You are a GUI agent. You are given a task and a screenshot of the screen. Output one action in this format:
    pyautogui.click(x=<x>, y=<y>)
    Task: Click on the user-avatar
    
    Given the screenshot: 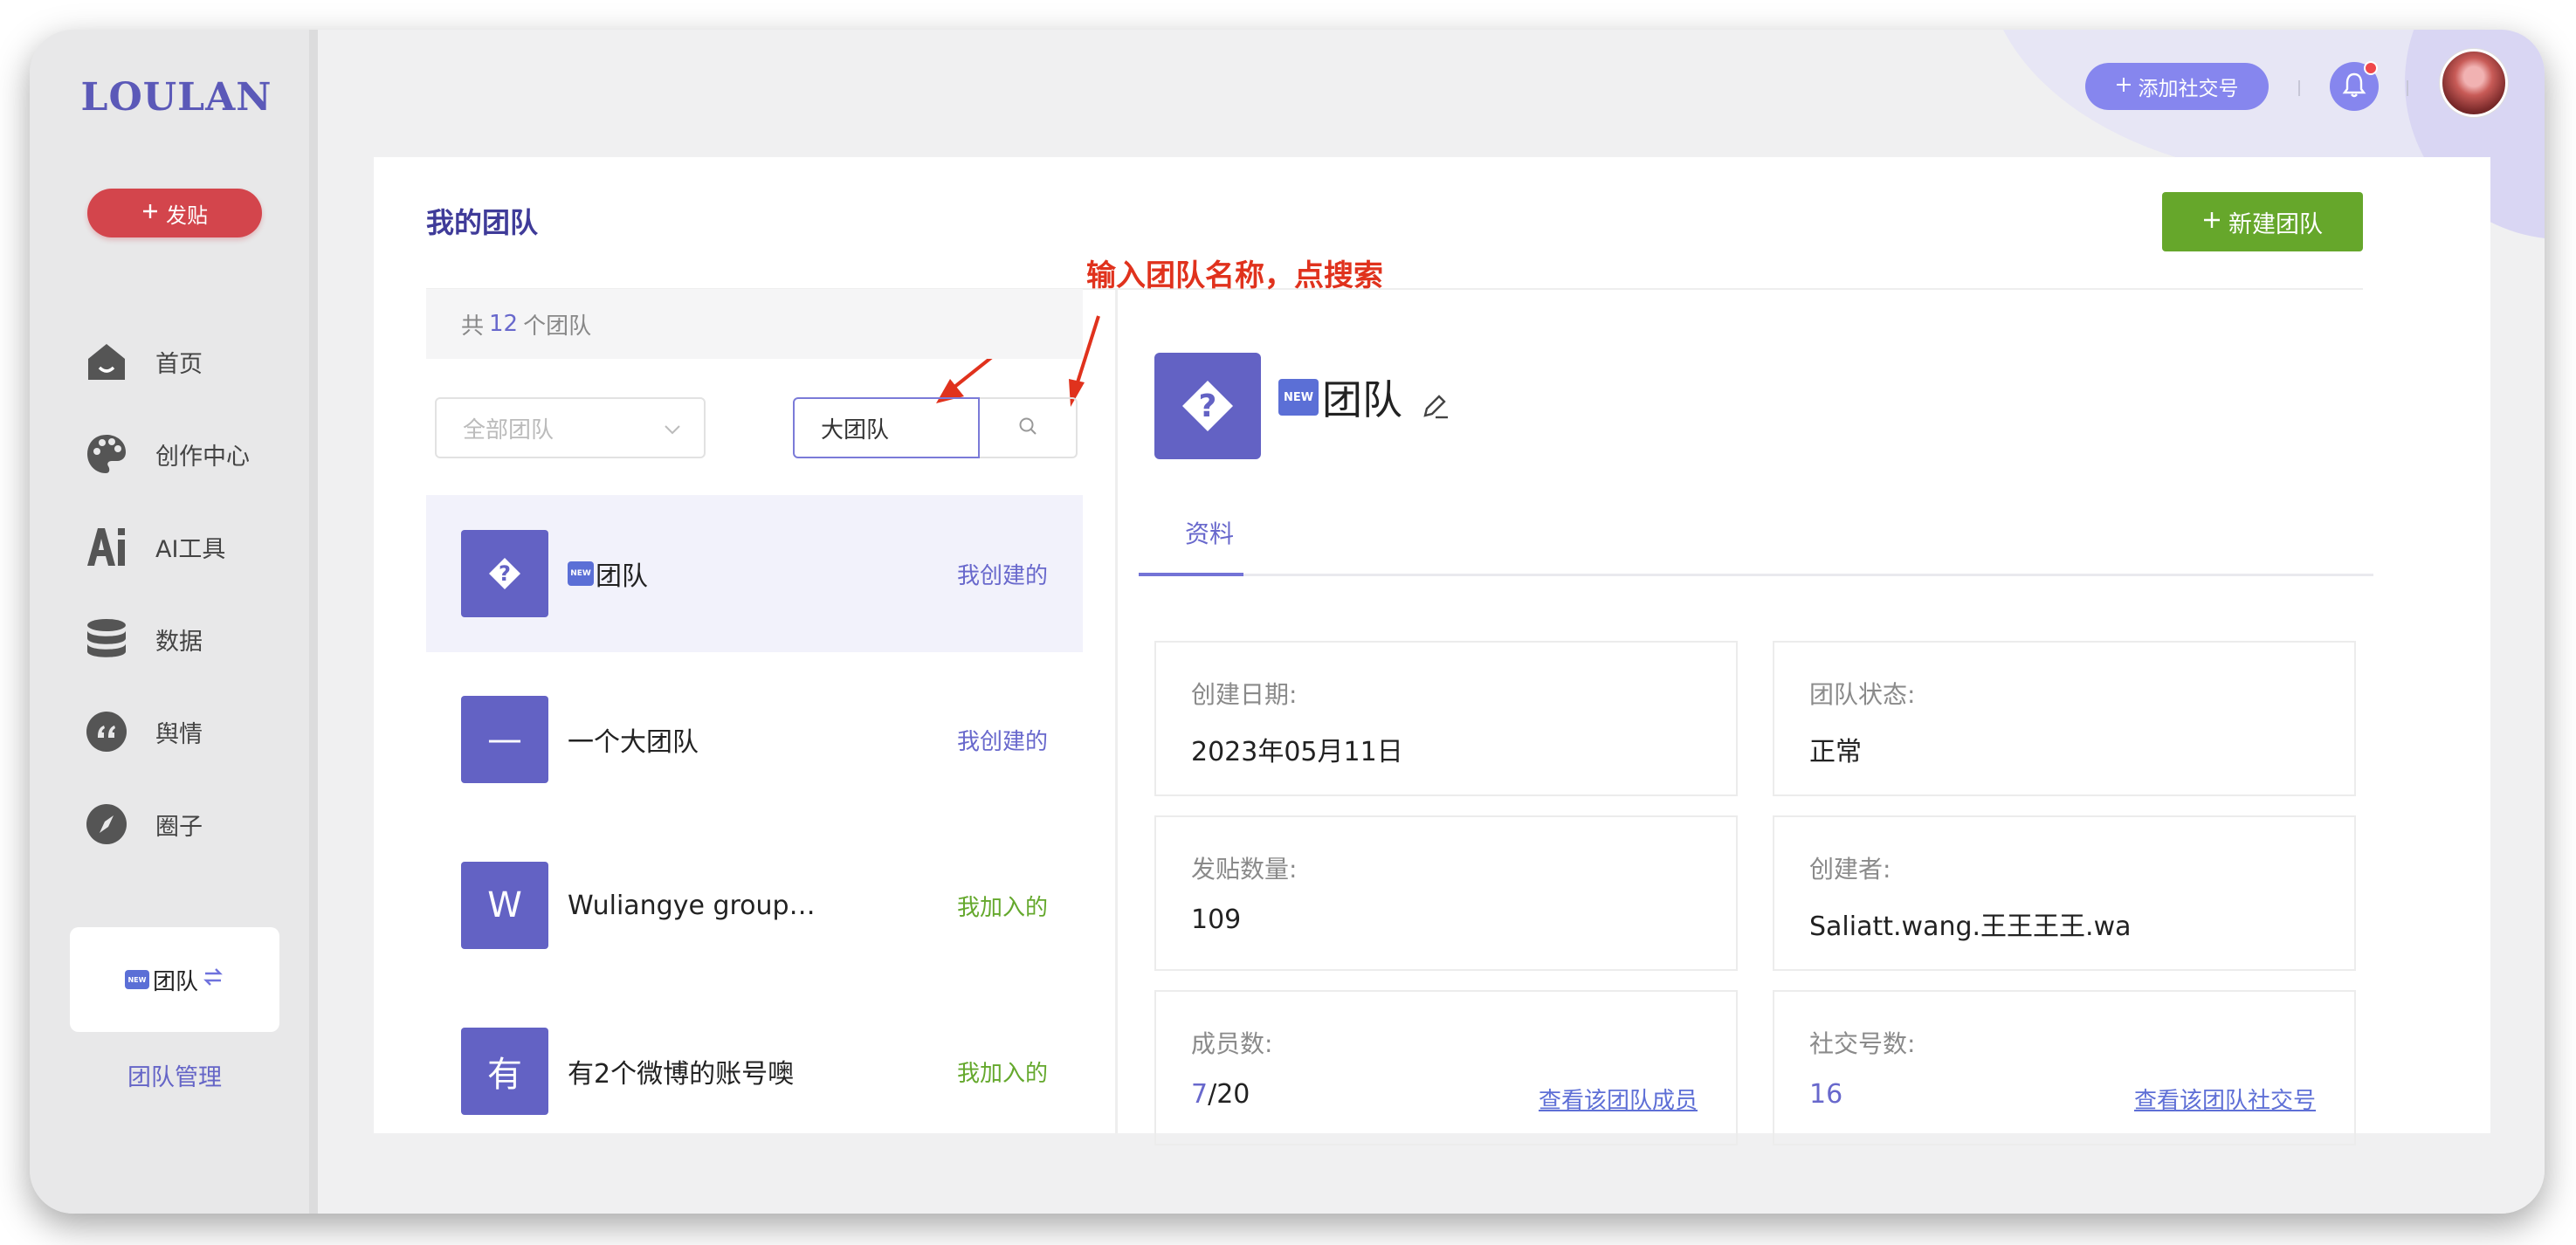 What is the action you would take?
    pyautogui.click(x=2474, y=83)
    